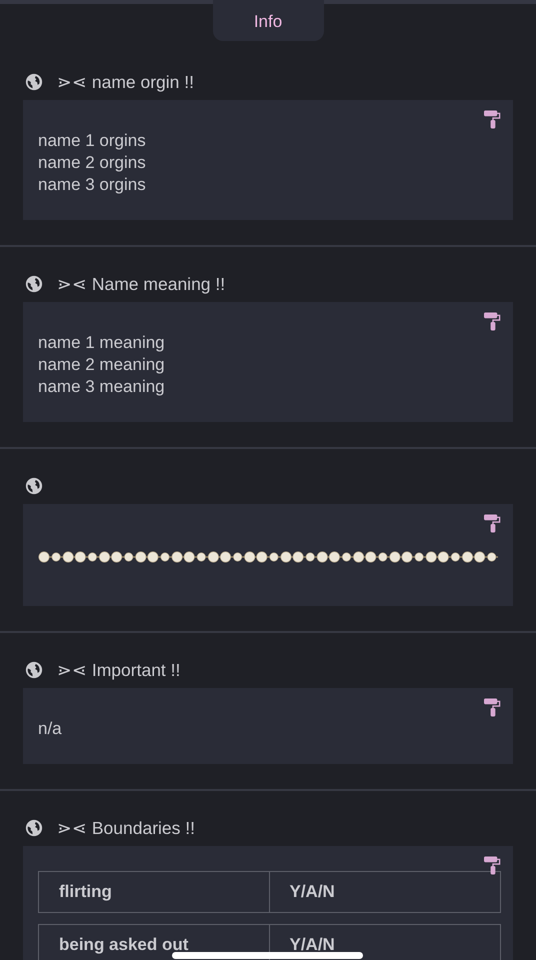  Describe the element at coordinates (102, 365) in the screenshot. I see `card-text-line: name 2 meaning` at that location.